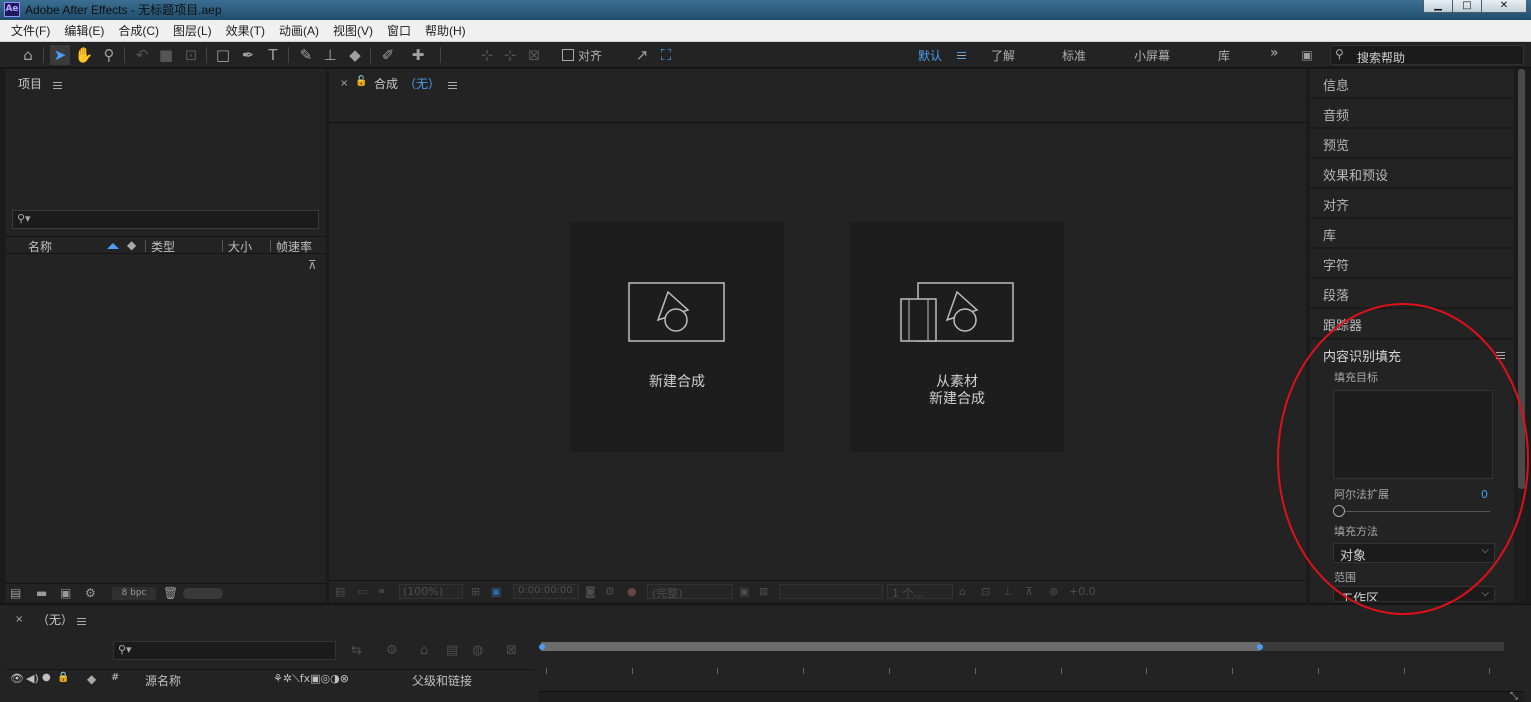 The height and width of the screenshot is (702, 1531). I want to click on menu-layer: 图层(L), so click(192, 30).